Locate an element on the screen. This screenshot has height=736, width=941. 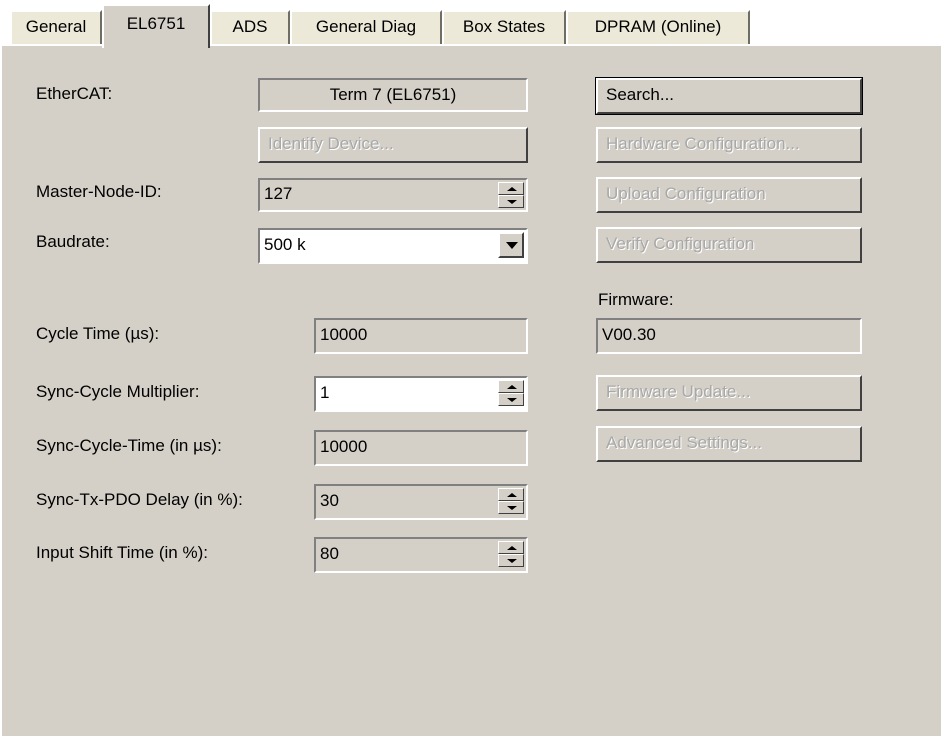
tab-dpram-online: DPRAM (Online) is located at coordinates (658, 27).